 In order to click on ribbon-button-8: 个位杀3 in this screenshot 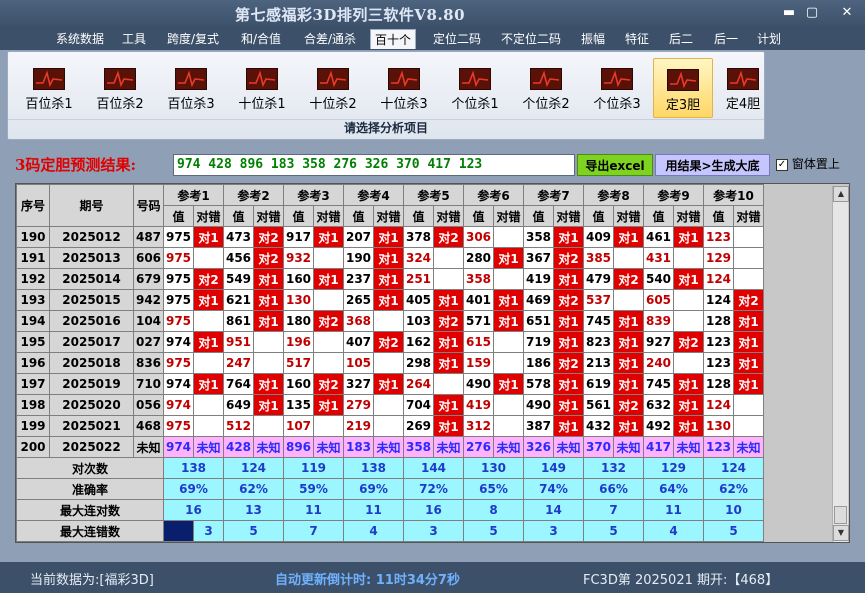, I will do `click(617, 88)`.